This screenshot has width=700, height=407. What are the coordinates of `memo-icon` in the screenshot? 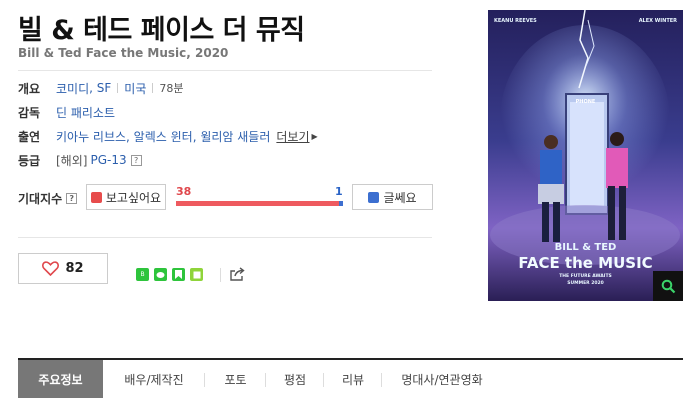 It's located at (196, 274).